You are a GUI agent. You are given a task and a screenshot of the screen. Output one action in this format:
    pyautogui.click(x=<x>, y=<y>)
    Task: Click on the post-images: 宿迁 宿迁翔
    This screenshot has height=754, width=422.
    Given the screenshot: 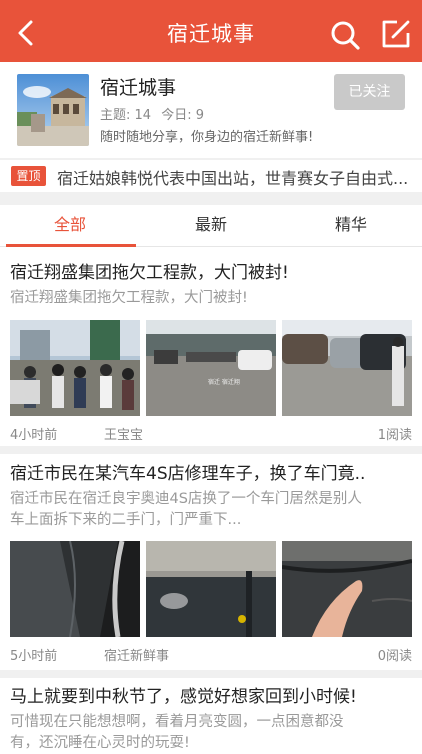 What is the action you would take?
    pyautogui.click(x=211, y=368)
    